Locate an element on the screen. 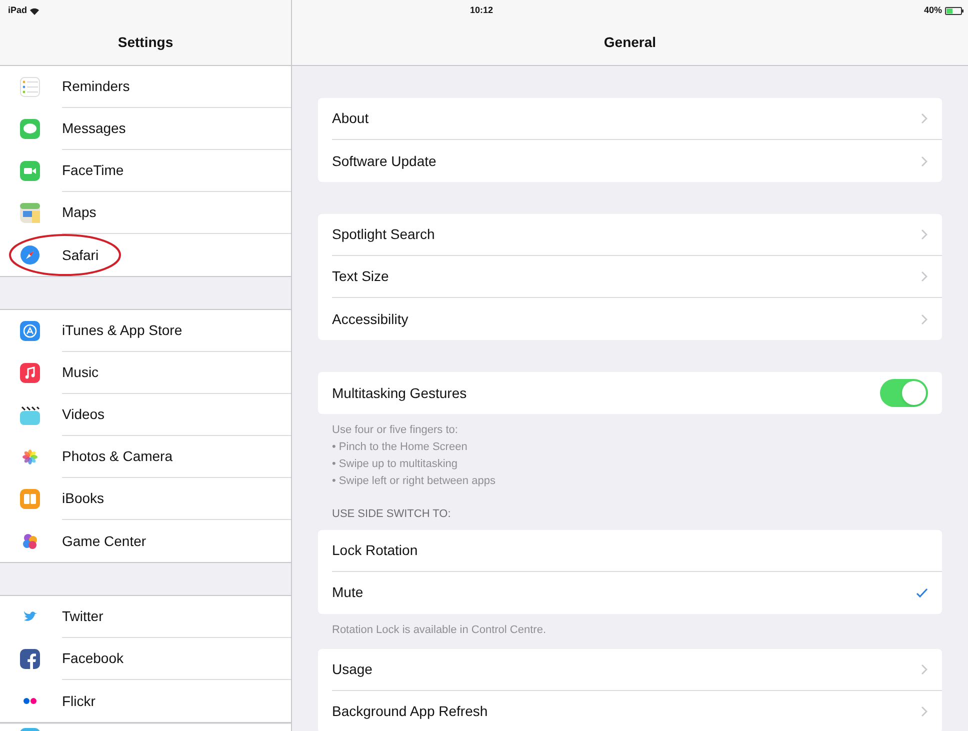  footer-note: • Swipe left or right between apps is located at coordinates (414, 481).